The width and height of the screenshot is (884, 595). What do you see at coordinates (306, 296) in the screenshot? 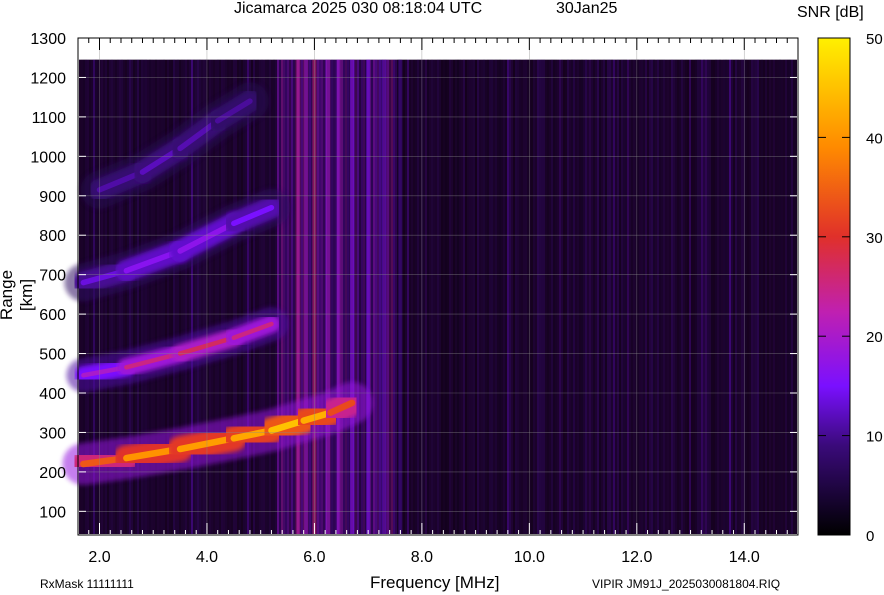
I see `interference-column` at bounding box center [306, 296].